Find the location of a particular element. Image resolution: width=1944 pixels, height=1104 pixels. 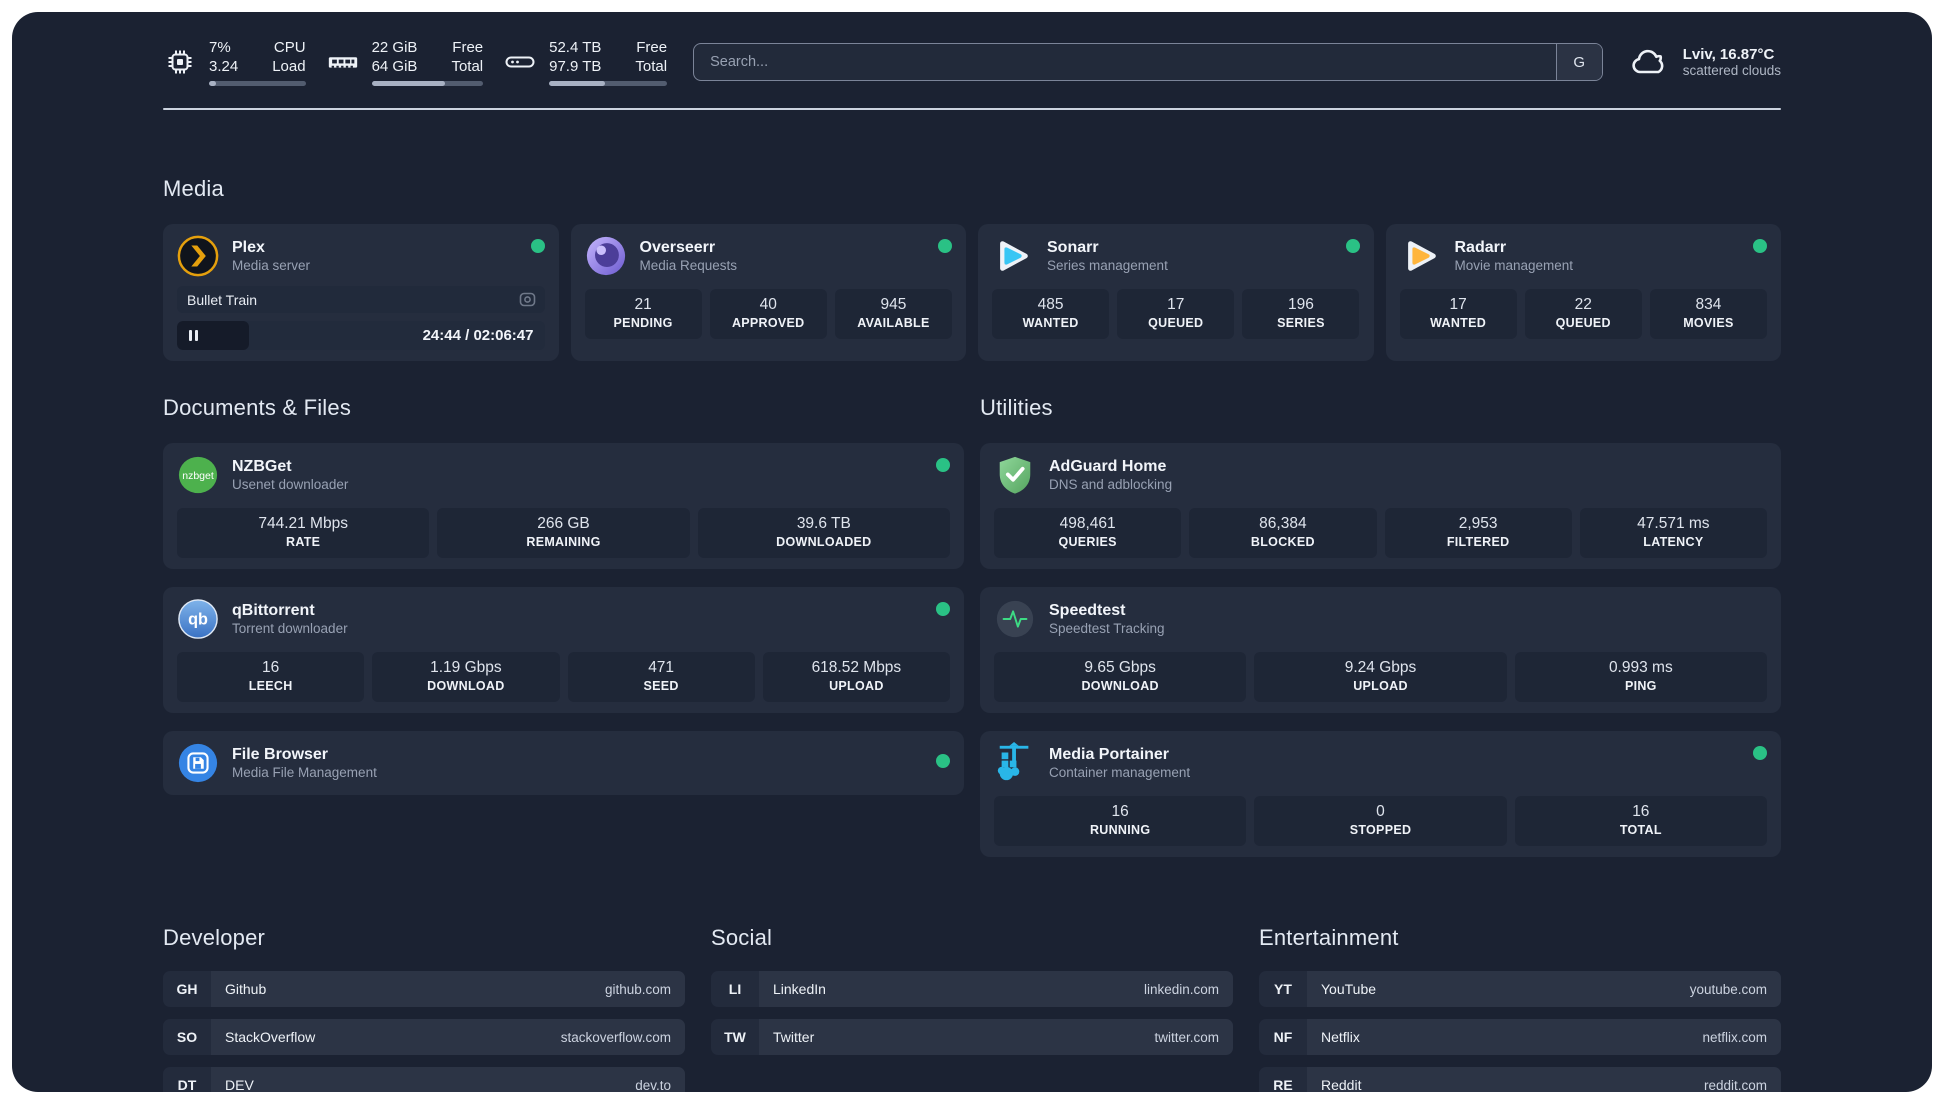

link-github: GH Github github.com is located at coordinates (424, 989).